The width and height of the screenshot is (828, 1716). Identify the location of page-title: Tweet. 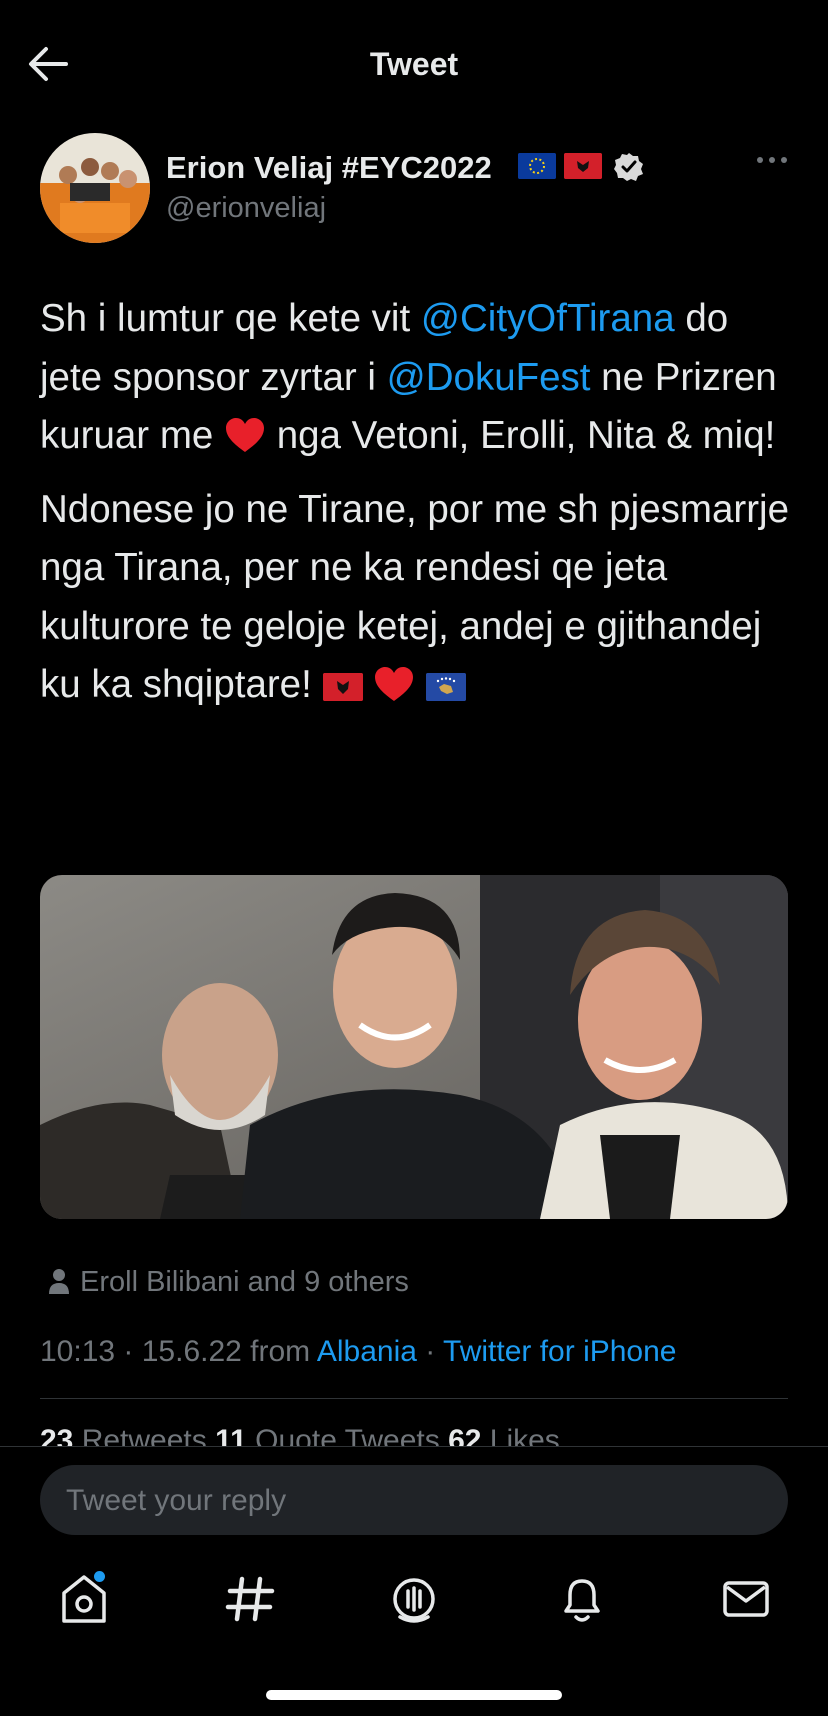
(414, 64).